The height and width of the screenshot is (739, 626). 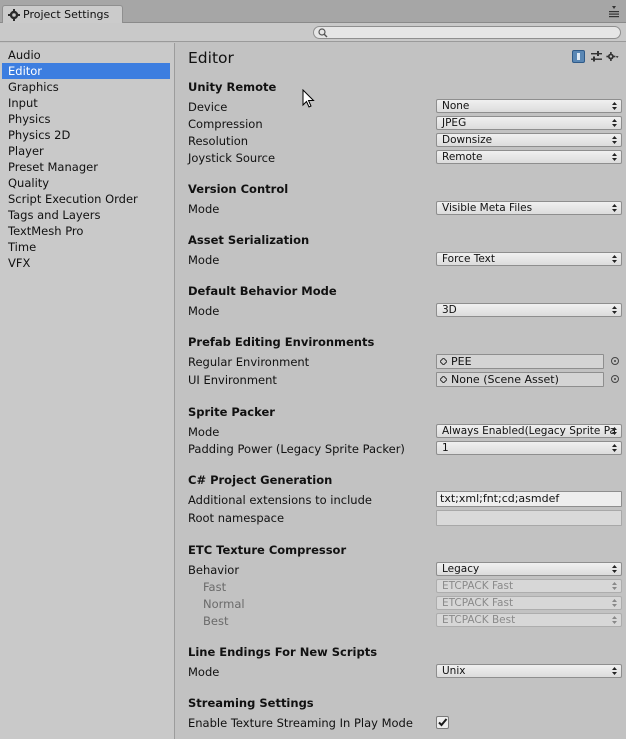 I want to click on device-label: Device, so click(x=208, y=107).